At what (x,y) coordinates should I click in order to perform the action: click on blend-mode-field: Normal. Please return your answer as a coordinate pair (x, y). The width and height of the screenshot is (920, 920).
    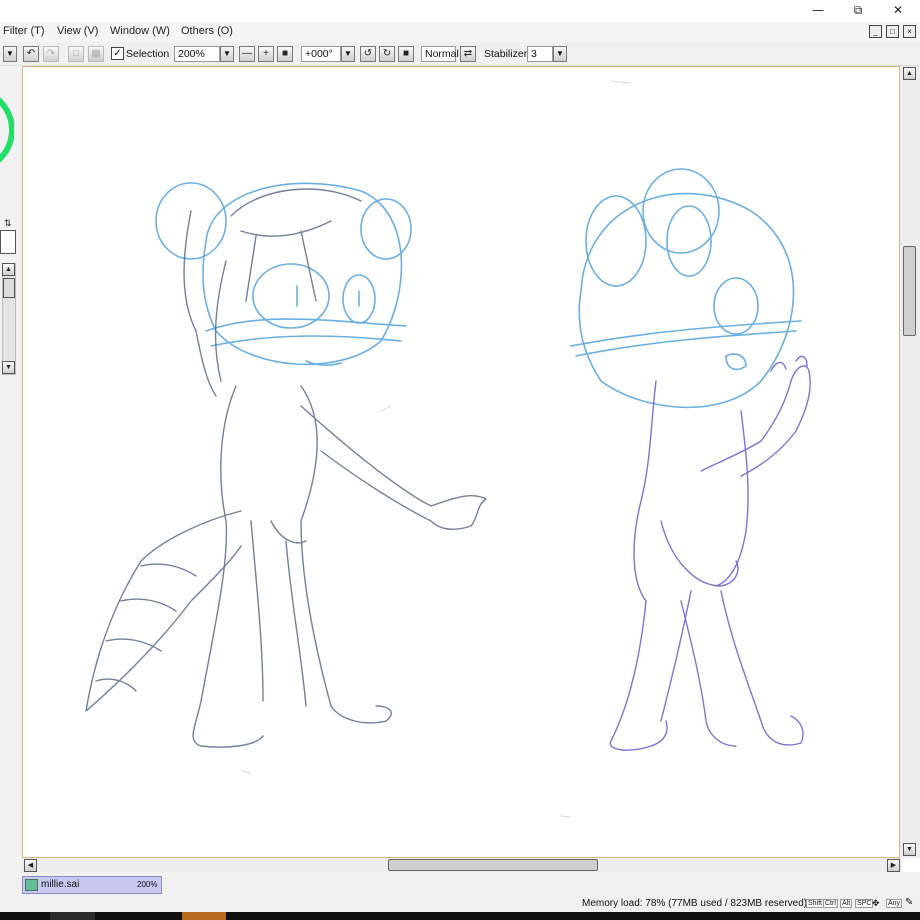
    Looking at the image, I should click on (440, 54).